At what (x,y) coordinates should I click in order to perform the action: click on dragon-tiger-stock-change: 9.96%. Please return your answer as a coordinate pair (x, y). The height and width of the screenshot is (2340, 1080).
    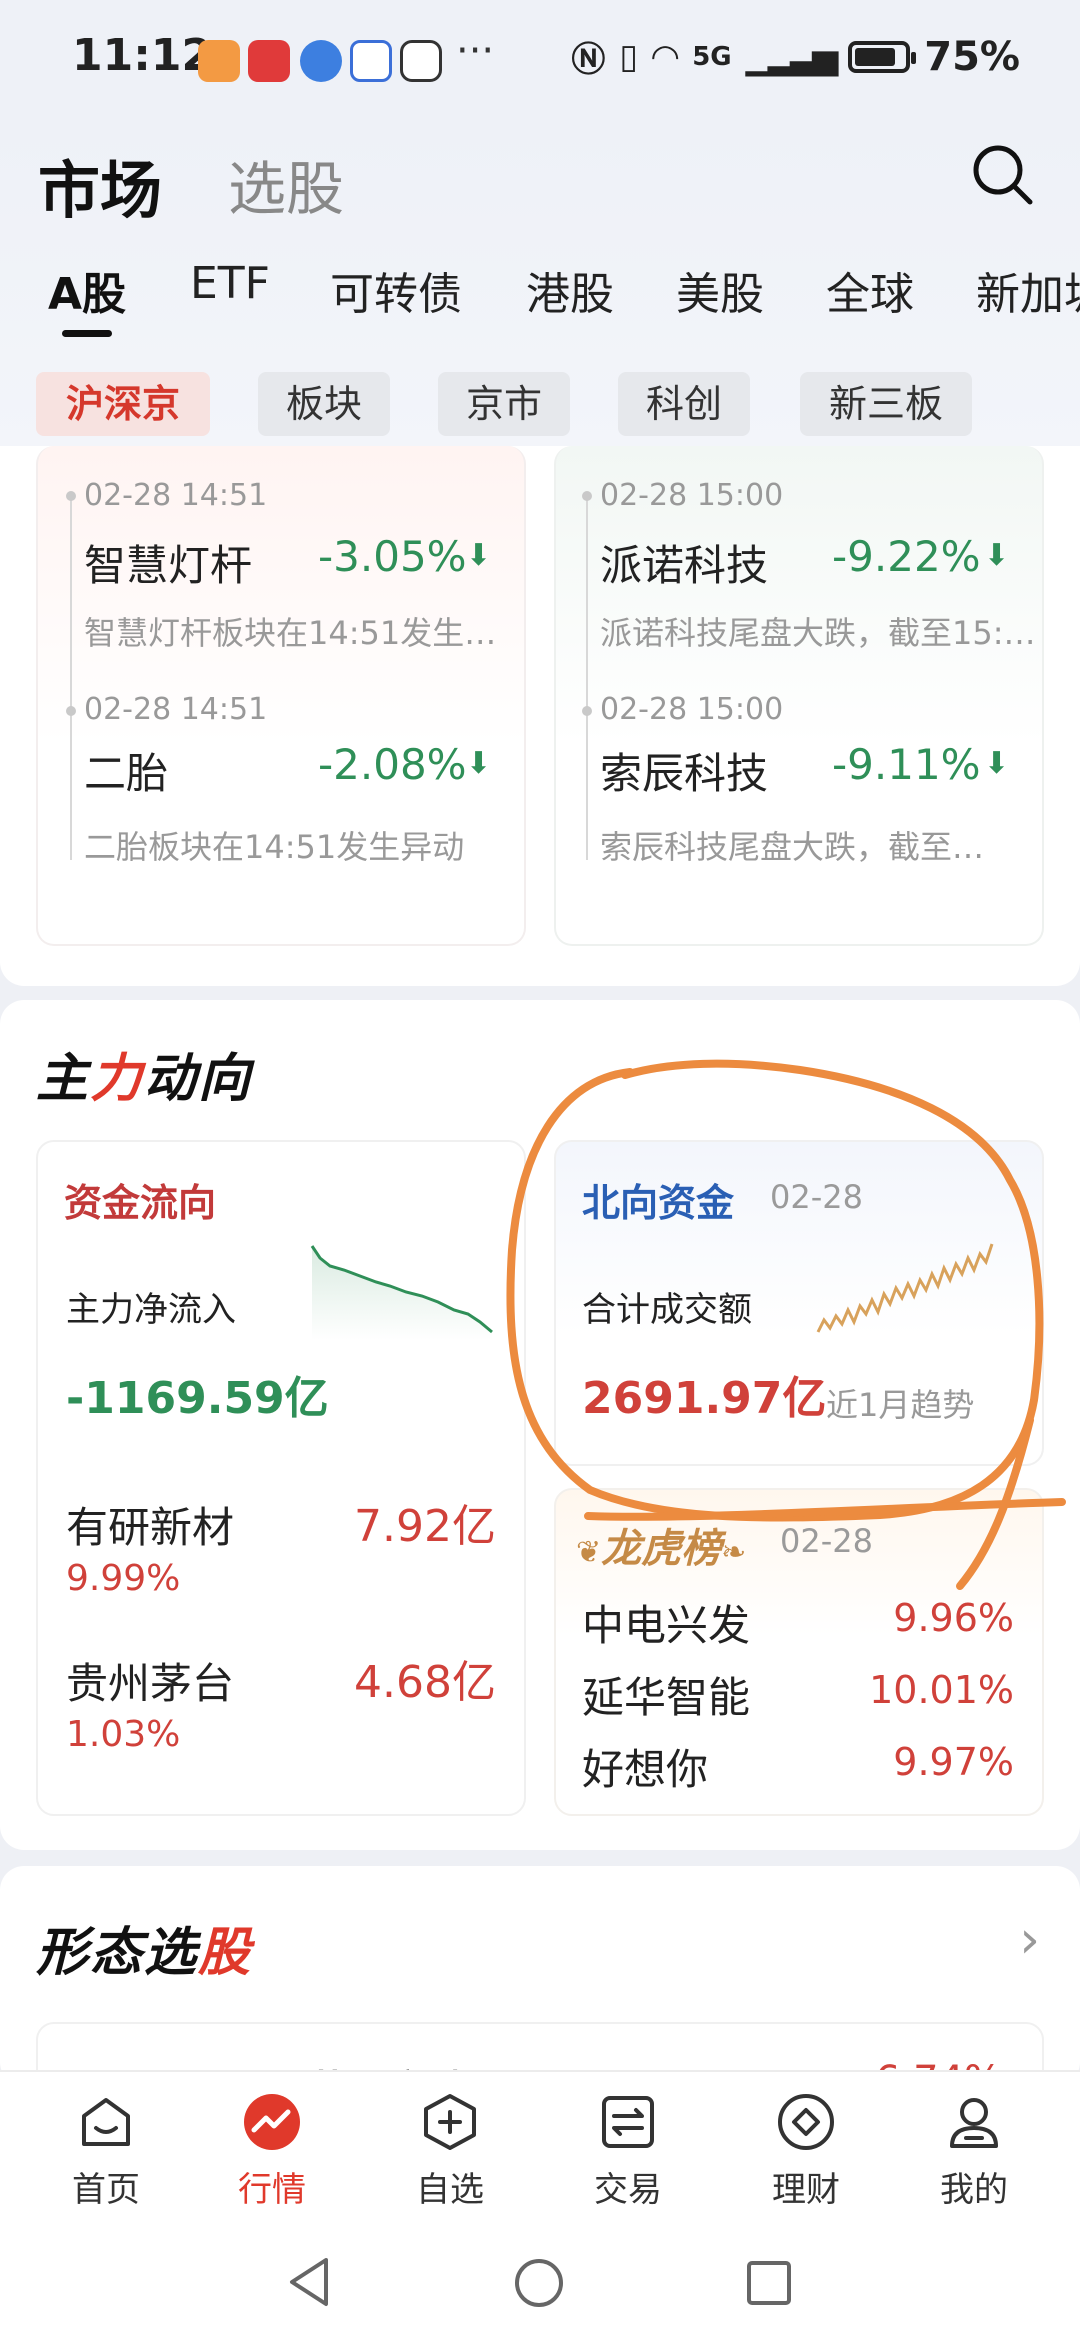
    Looking at the image, I should click on (953, 1618).